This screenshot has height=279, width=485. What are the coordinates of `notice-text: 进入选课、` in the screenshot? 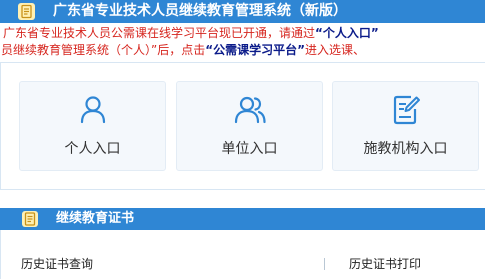 It's located at (335, 50).